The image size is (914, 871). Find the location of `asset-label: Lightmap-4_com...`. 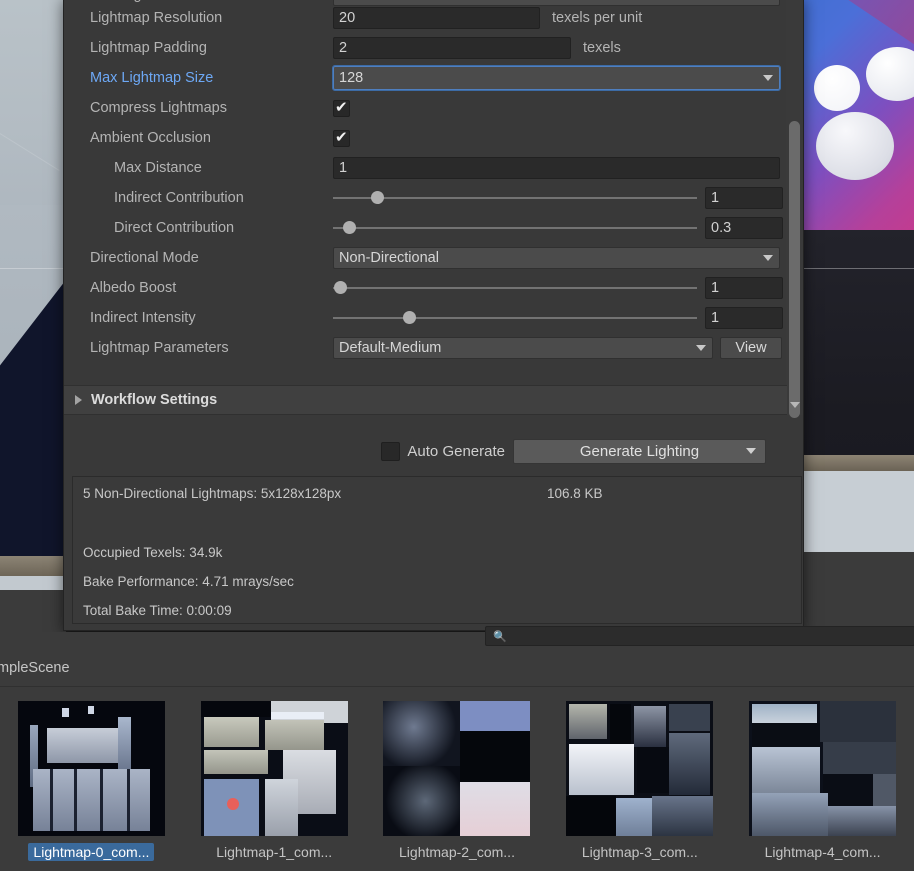

asset-label: Lightmap-4_com... is located at coordinates (823, 852).